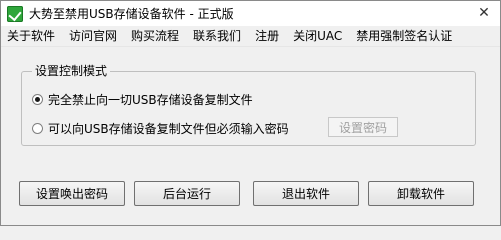 The height and width of the screenshot is (240, 501). What do you see at coordinates (267, 36) in the screenshot?
I see `menu-register: 注册` at bounding box center [267, 36].